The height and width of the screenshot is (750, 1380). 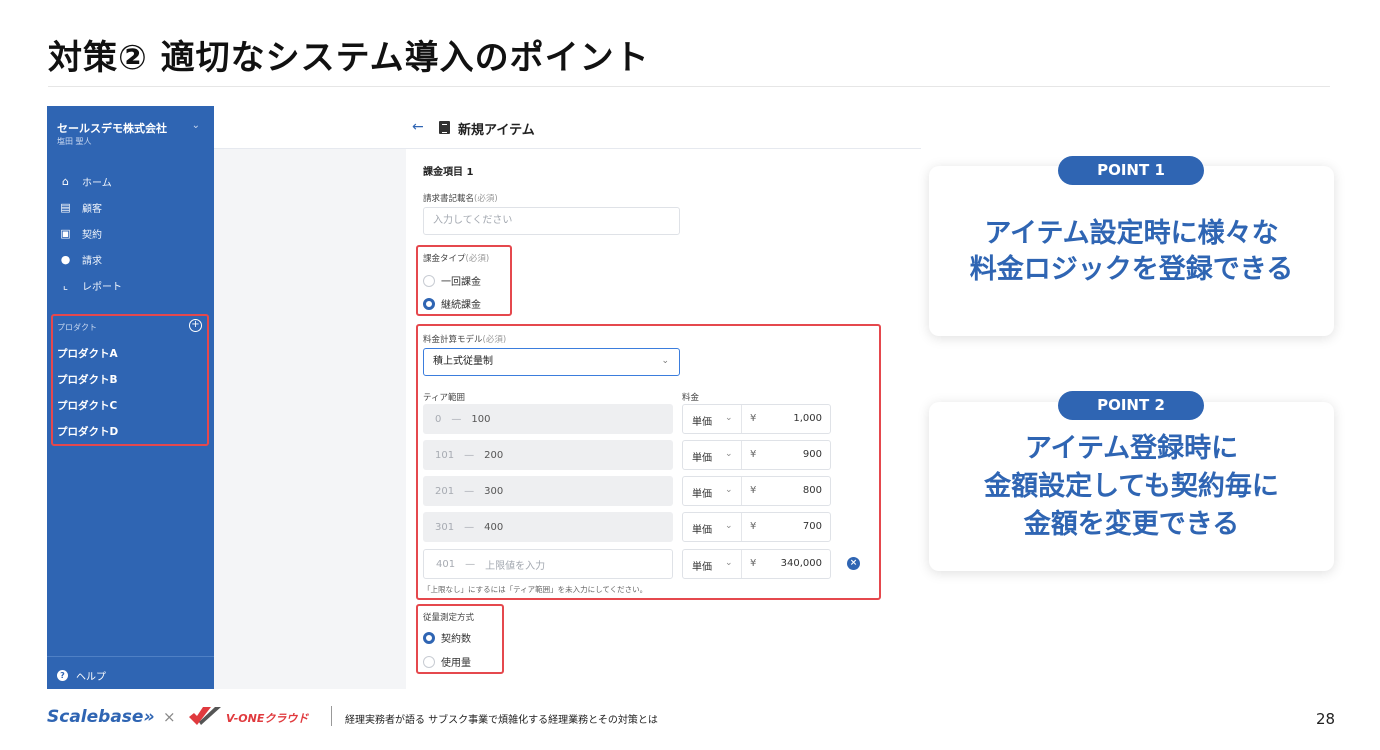 What do you see at coordinates (91, 677) in the screenshot?
I see `help-label: ヘルプ` at bounding box center [91, 677].